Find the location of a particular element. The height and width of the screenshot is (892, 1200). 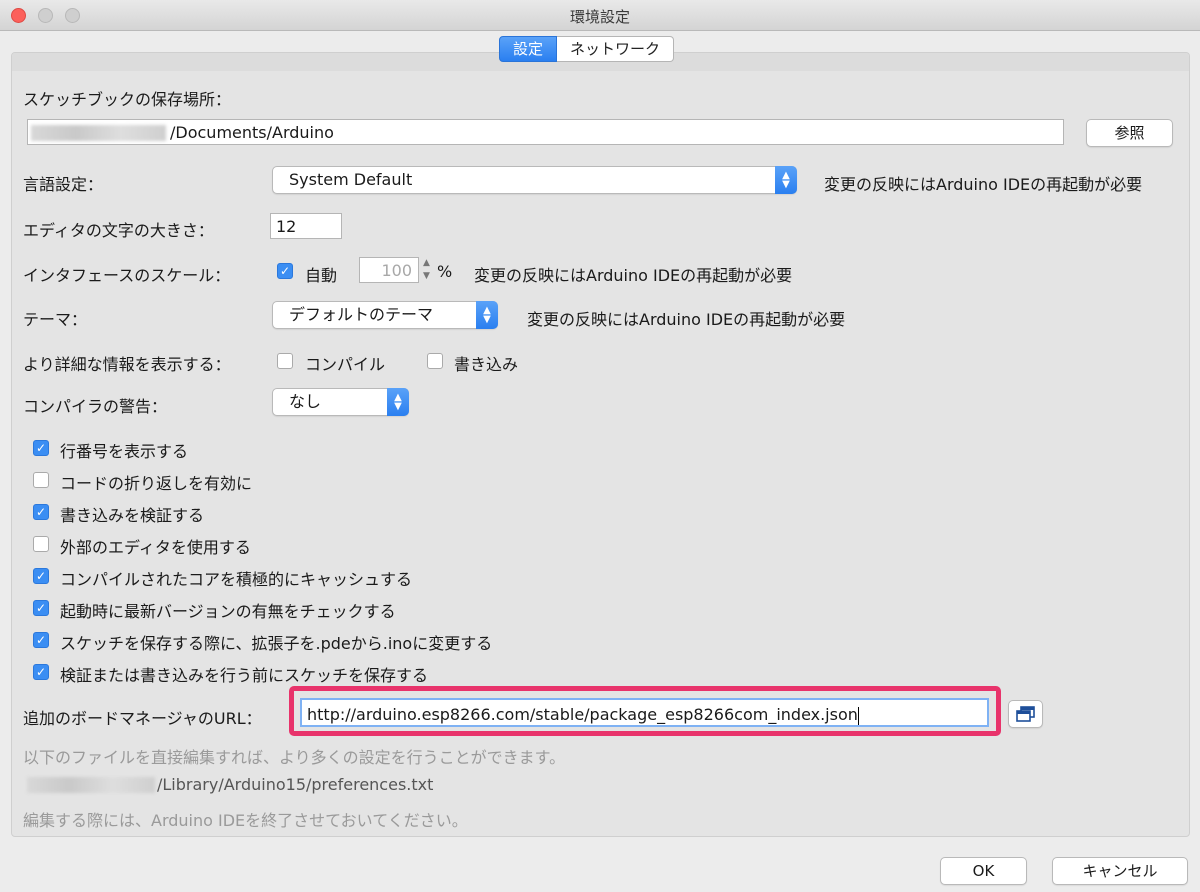

option-label-line-numbers: 行番号を表示する is located at coordinates (124, 451).